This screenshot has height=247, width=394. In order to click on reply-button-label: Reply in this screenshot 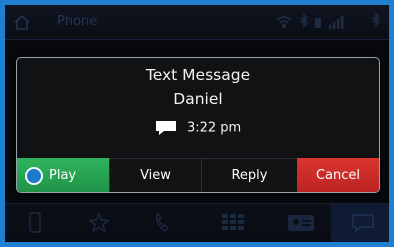, I will do `click(249, 175)`.